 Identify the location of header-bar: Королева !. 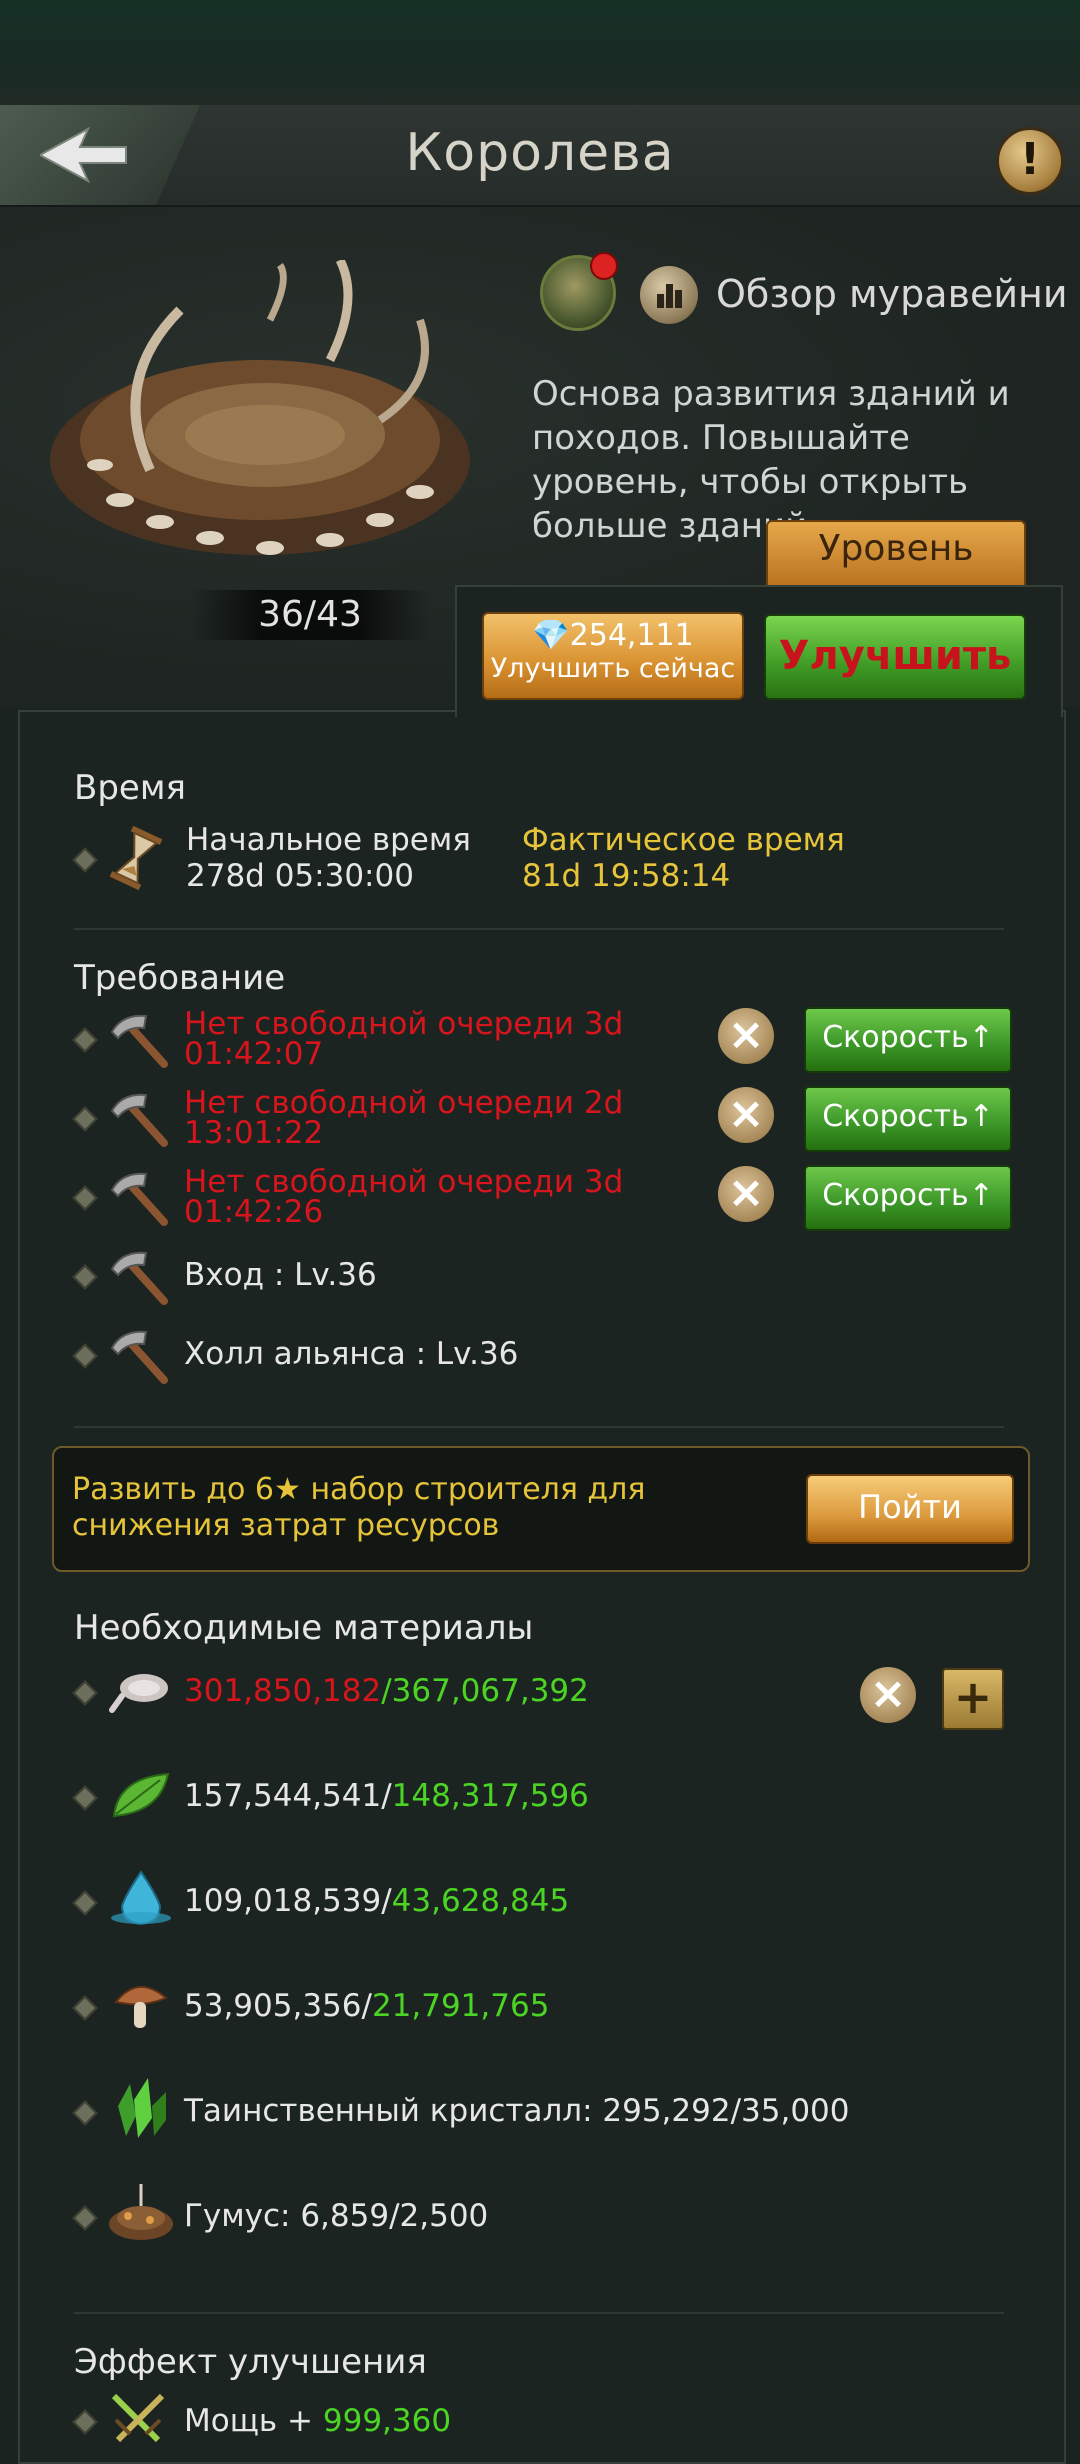
(540, 156).